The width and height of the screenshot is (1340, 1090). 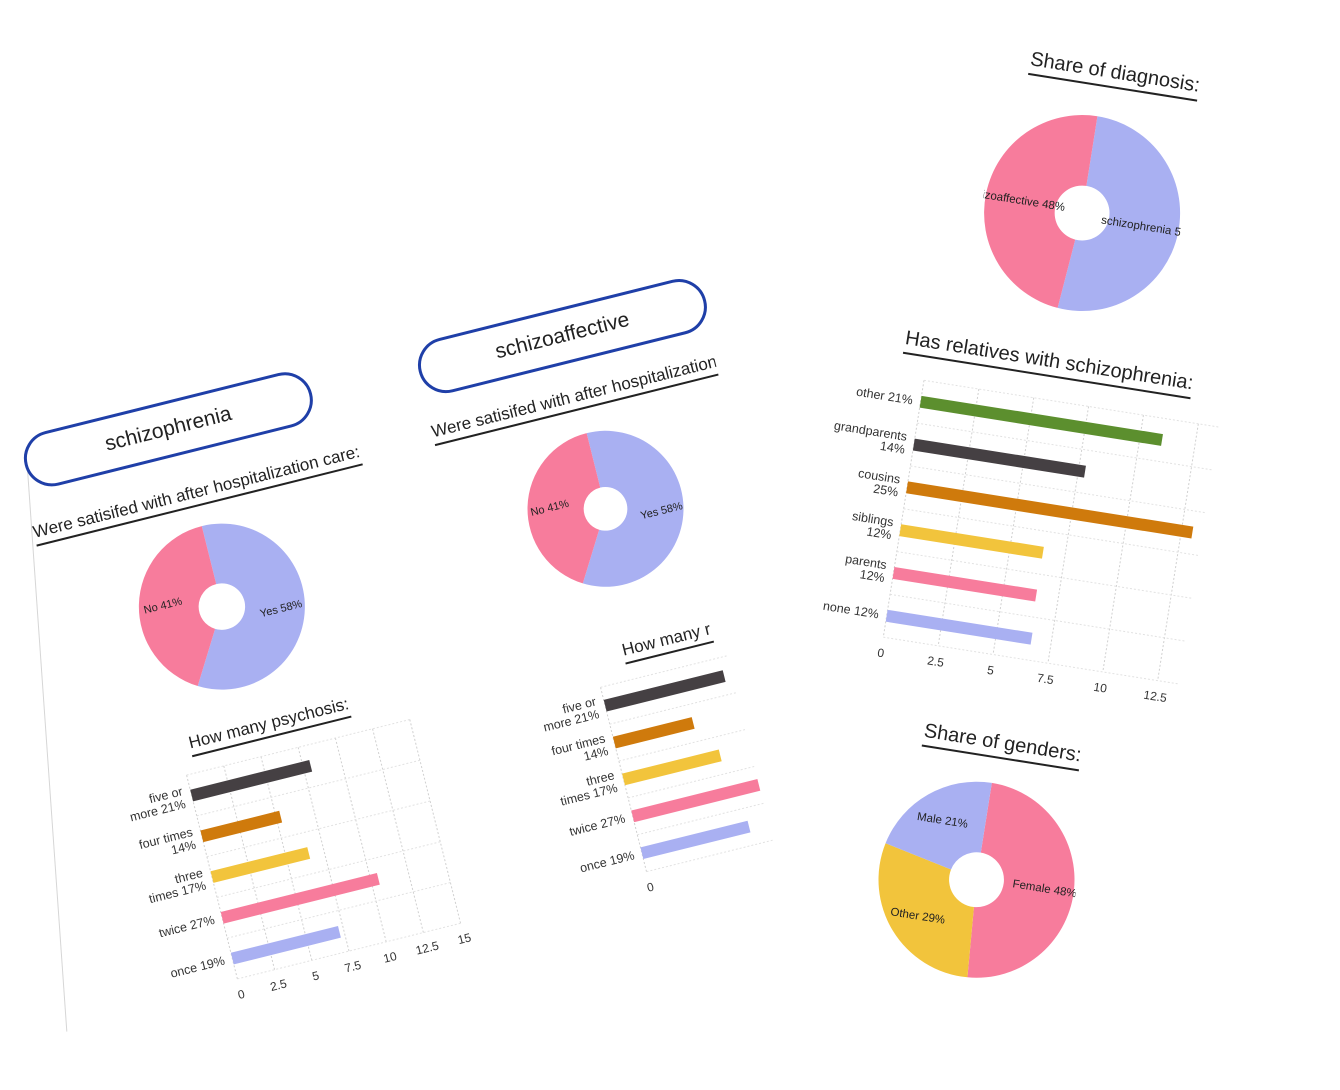 I want to click on diagnosis-chart-title: Share of diagnosis:, so click(x=1115, y=75).